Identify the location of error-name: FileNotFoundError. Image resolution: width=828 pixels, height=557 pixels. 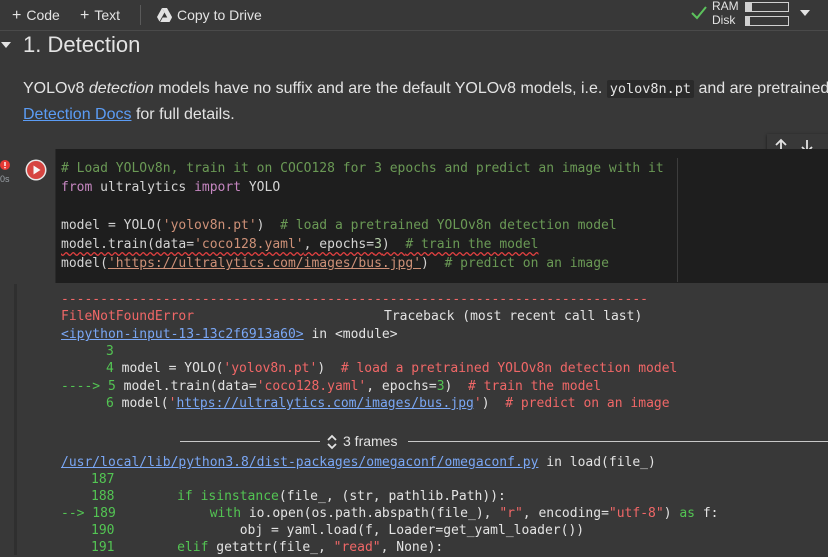
(128, 316).